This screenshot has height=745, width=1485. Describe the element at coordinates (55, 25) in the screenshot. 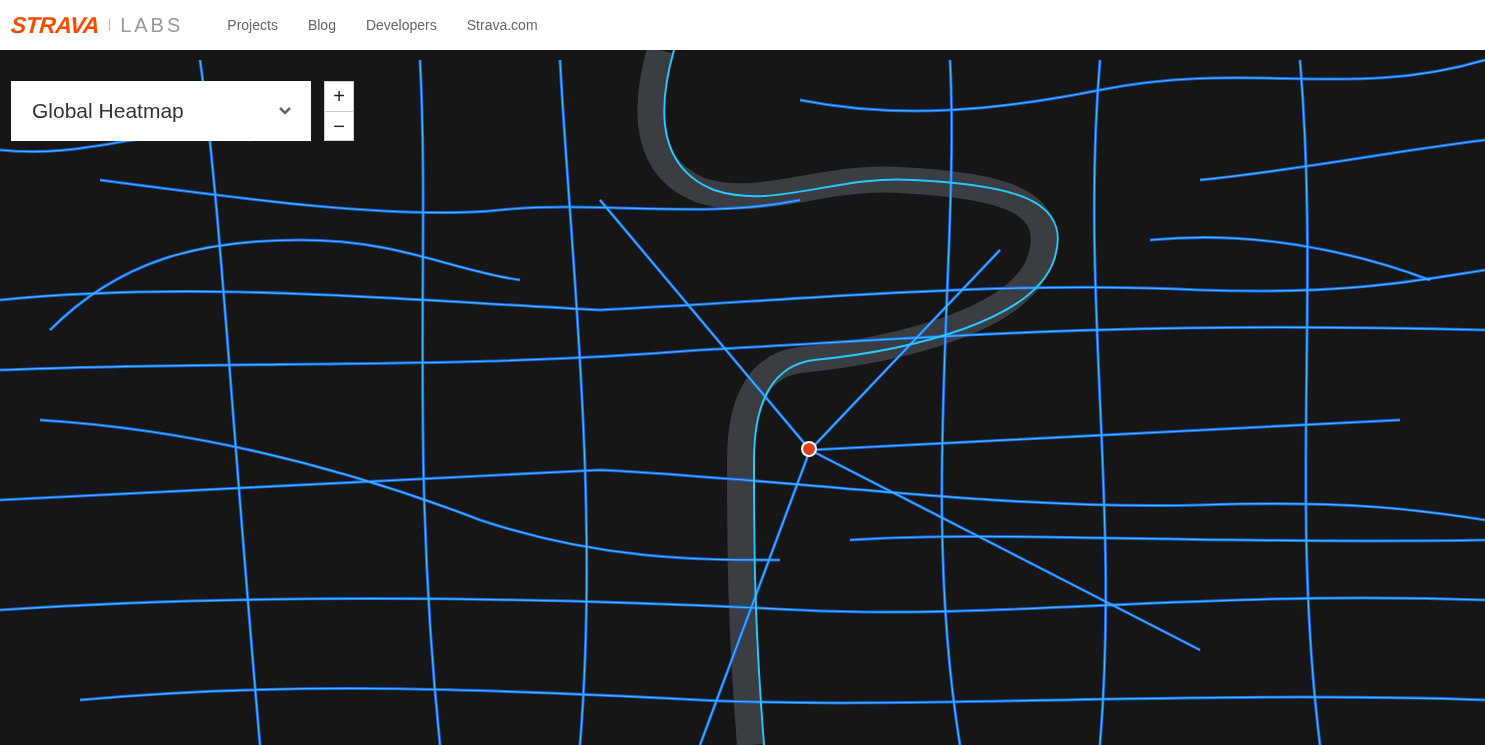

I see `strava-logo: STRAVA` at that location.